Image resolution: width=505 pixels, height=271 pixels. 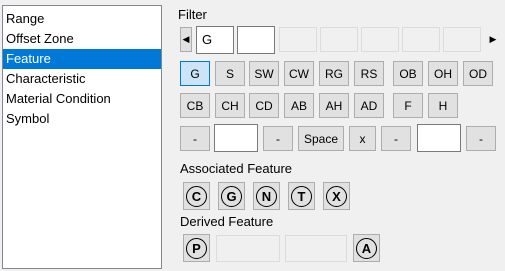 What do you see at coordinates (408, 105) in the screenshot?
I see `feature-button-f: F` at bounding box center [408, 105].